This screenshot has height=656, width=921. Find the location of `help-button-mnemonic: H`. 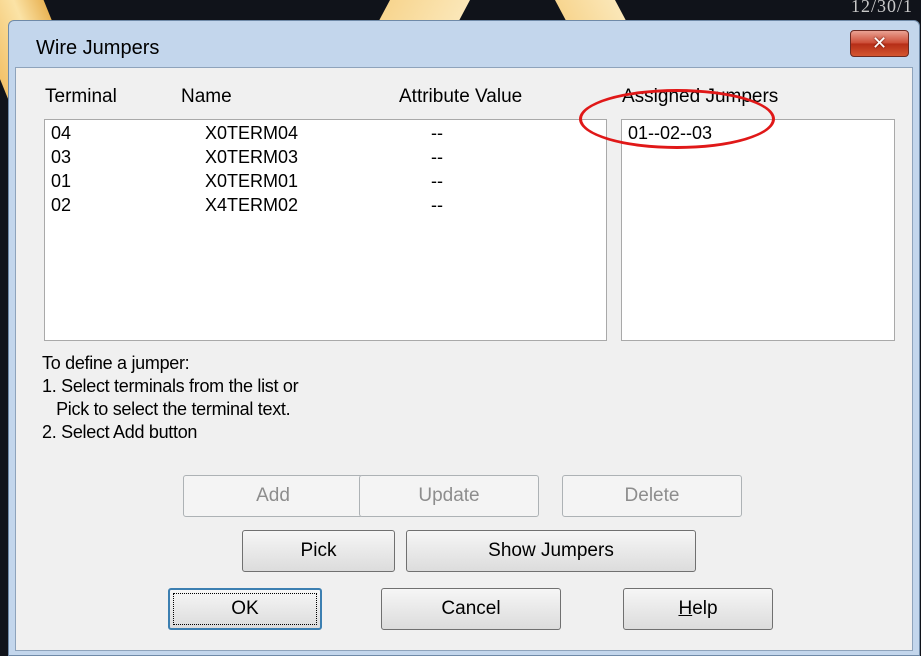

help-button-mnemonic: H is located at coordinates (685, 608).